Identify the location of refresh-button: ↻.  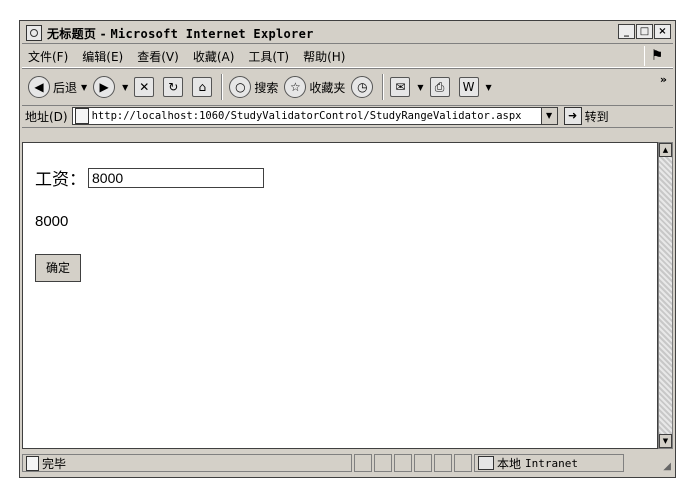
(174, 87).